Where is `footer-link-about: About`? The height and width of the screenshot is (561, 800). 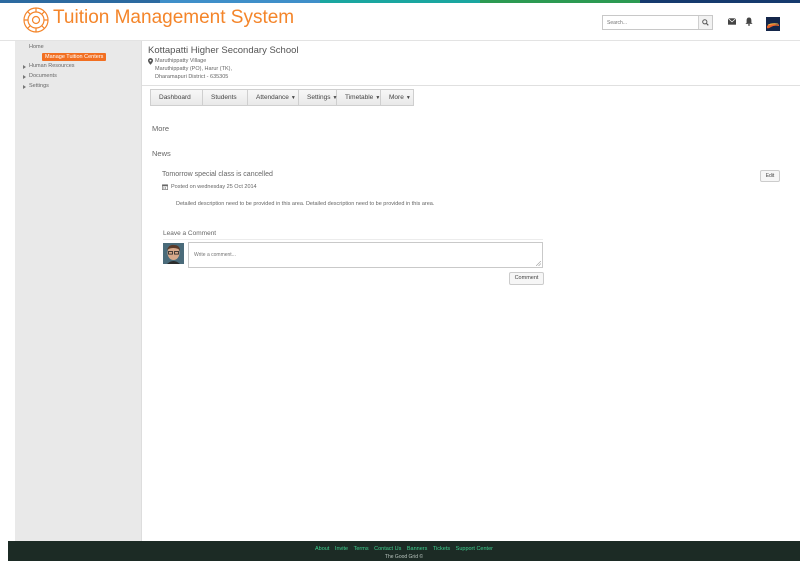
footer-link-about: About is located at coordinates (322, 549).